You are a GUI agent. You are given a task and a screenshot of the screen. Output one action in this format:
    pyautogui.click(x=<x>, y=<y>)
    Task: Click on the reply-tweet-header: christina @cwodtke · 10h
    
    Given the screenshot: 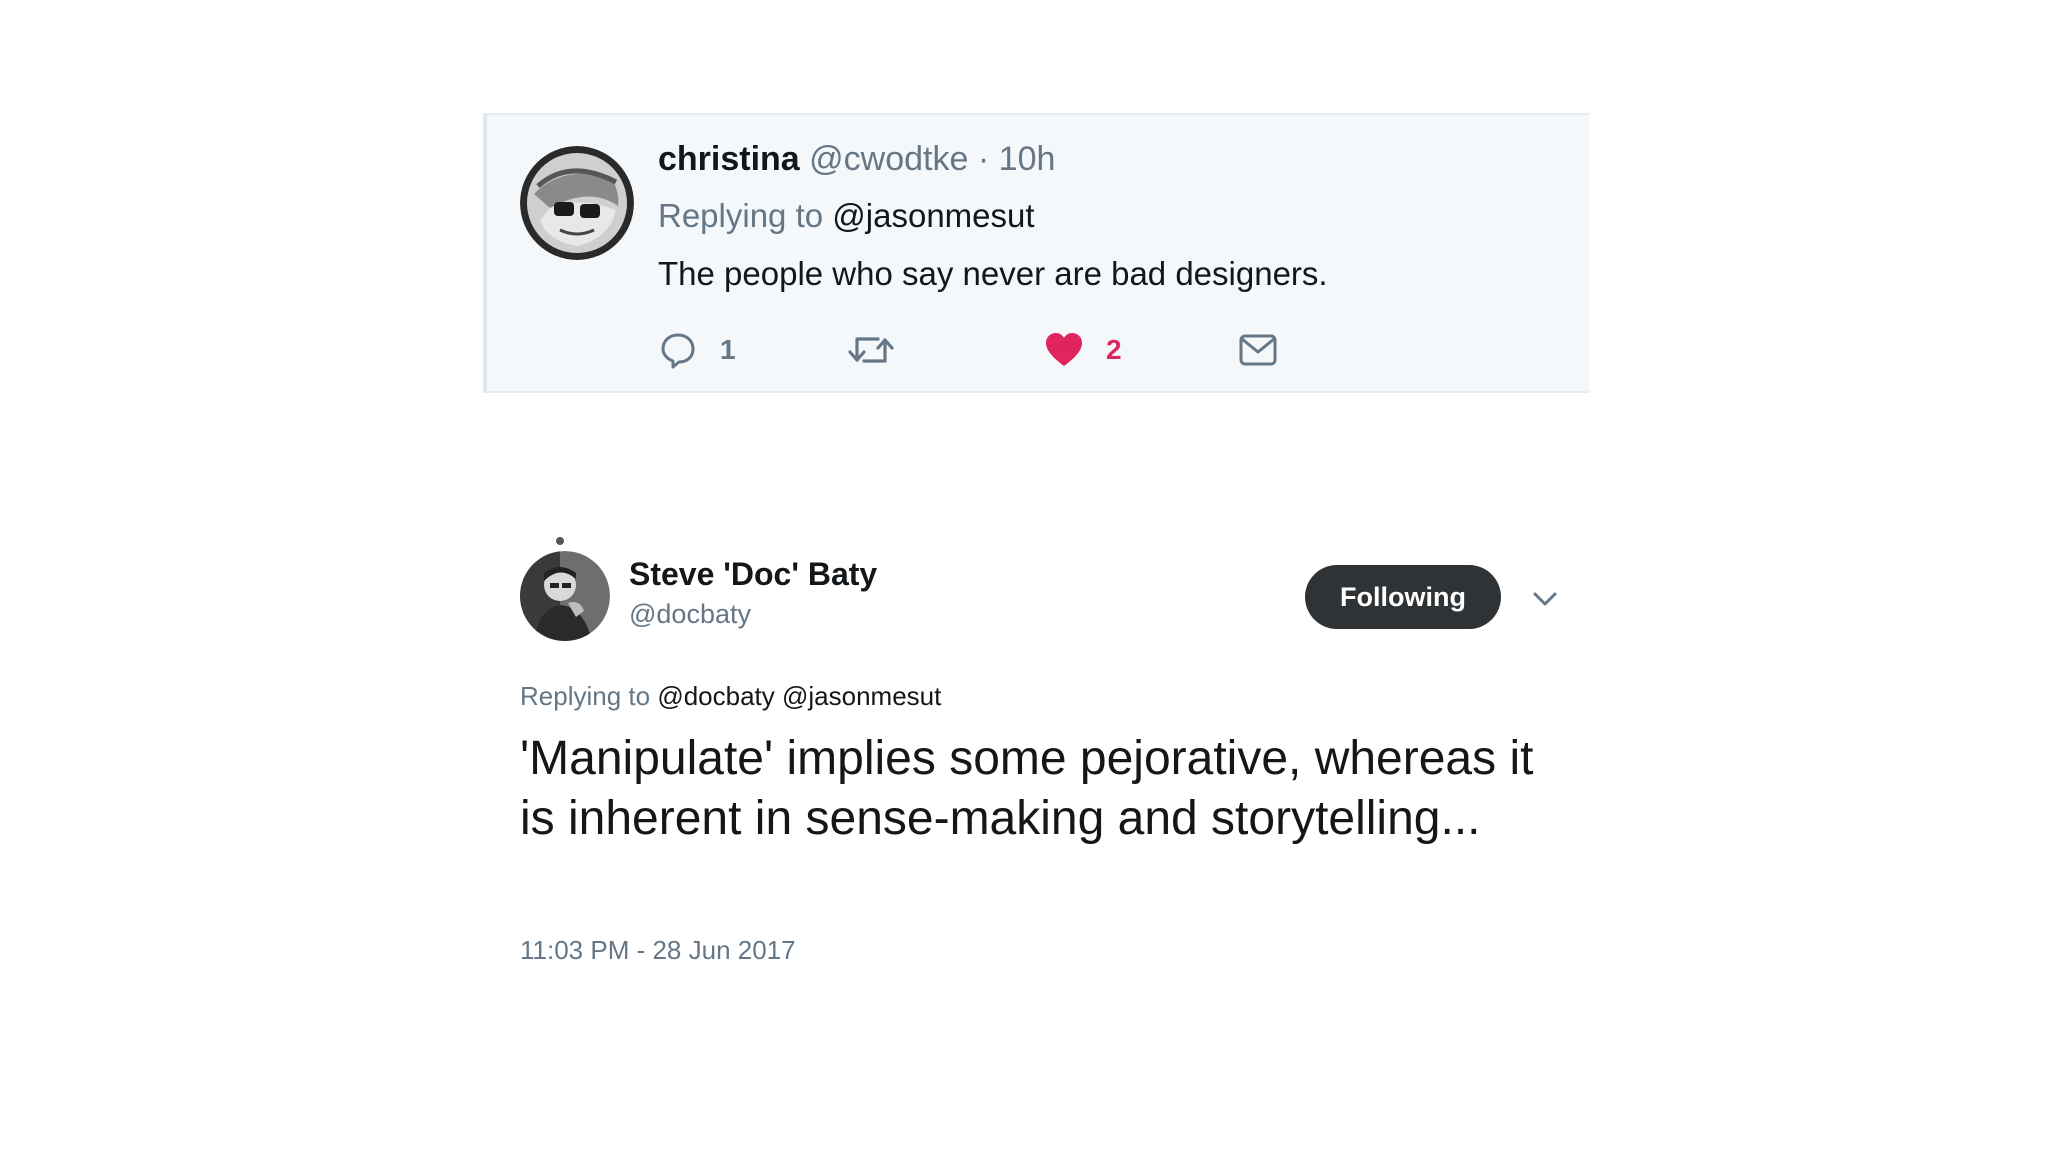 What is the action you would take?
    pyautogui.click(x=856, y=159)
    